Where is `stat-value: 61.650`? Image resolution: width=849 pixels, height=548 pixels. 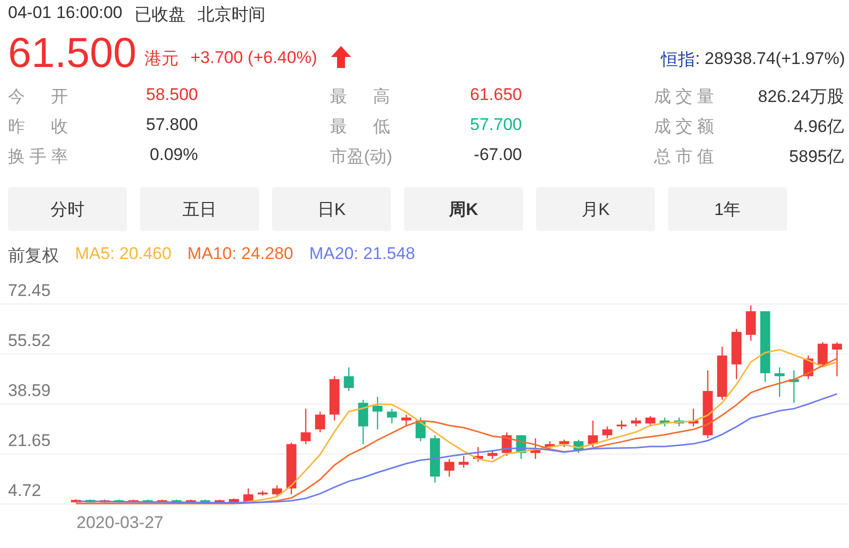
stat-value: 61.650 is located at coordinates (496, 95).